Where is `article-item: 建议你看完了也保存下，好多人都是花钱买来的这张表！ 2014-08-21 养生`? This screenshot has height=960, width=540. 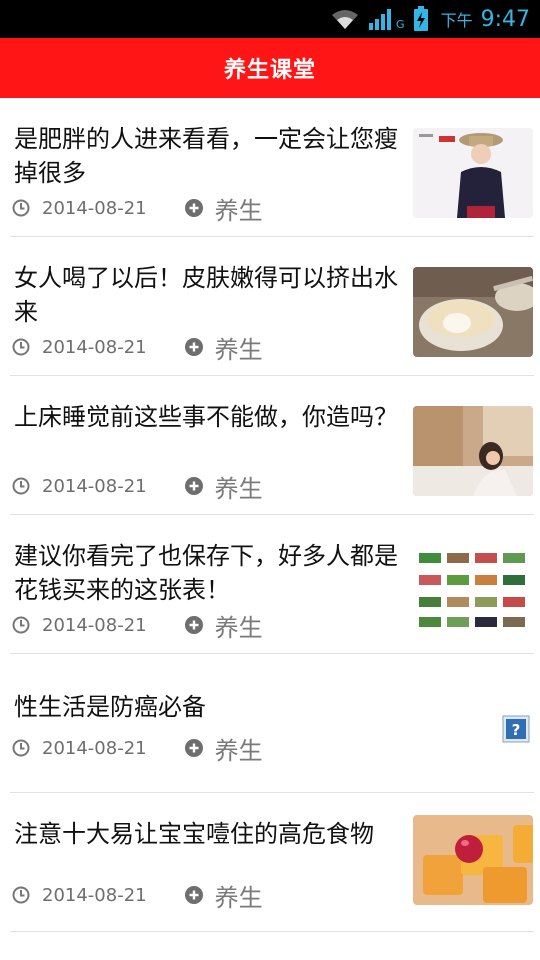 article-item: 建议你看完了也保存下，好多人都是花钱买来的这张表！ 2014-08-21 养生 is located at coordinates (272, 584).